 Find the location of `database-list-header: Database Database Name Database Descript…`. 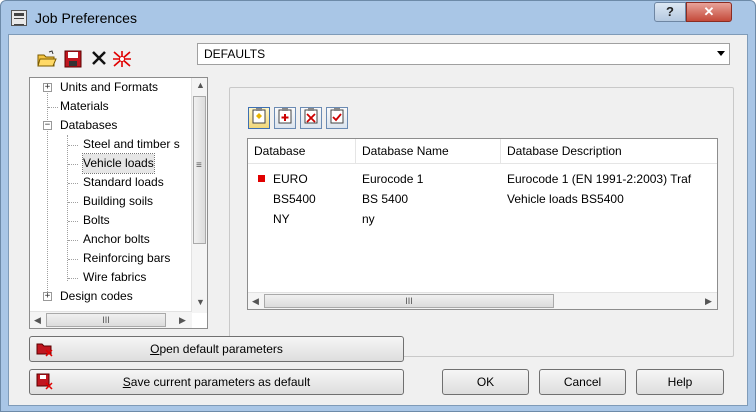

database-list-header: Database Database Name Database Descript… is located at coordinates (482, 151).